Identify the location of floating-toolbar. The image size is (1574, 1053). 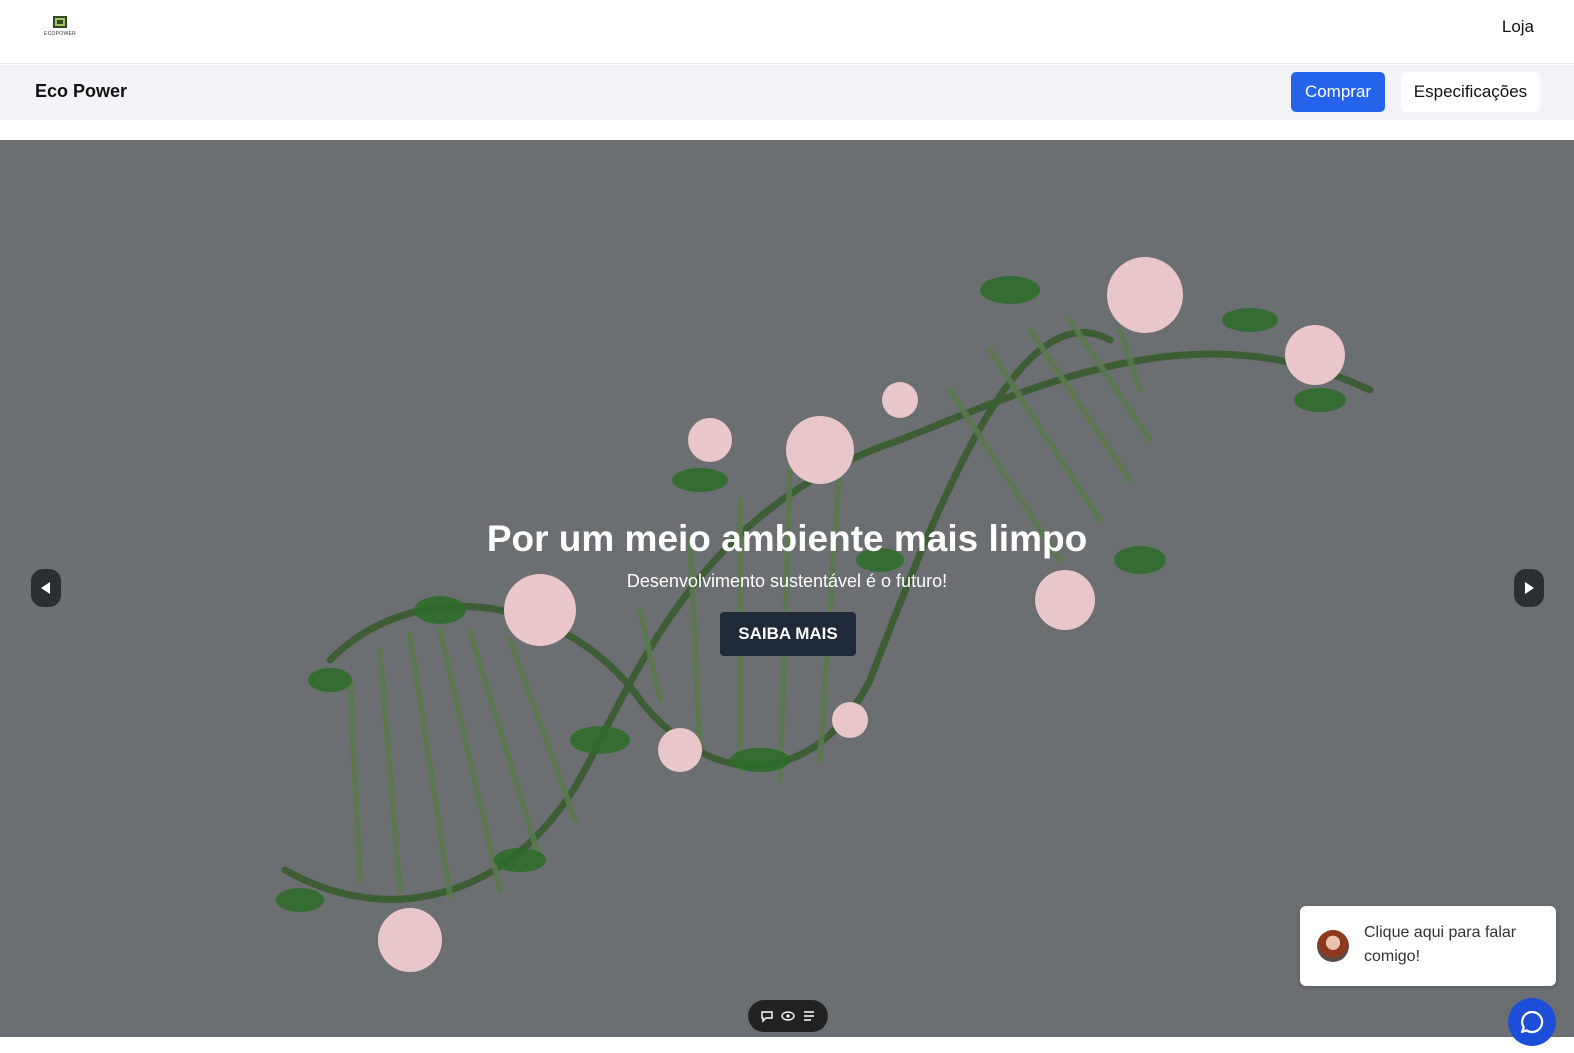
(788, 1016).